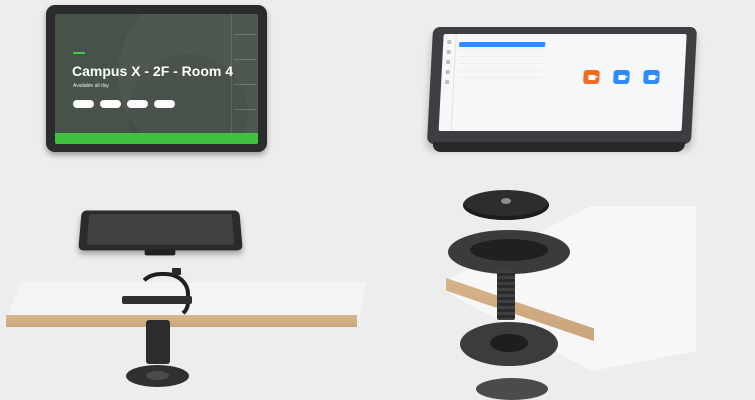  What do you see at coordinates (245, 15) in the screenshot?
I see `timeline-header` at bounding box center [245, 15].